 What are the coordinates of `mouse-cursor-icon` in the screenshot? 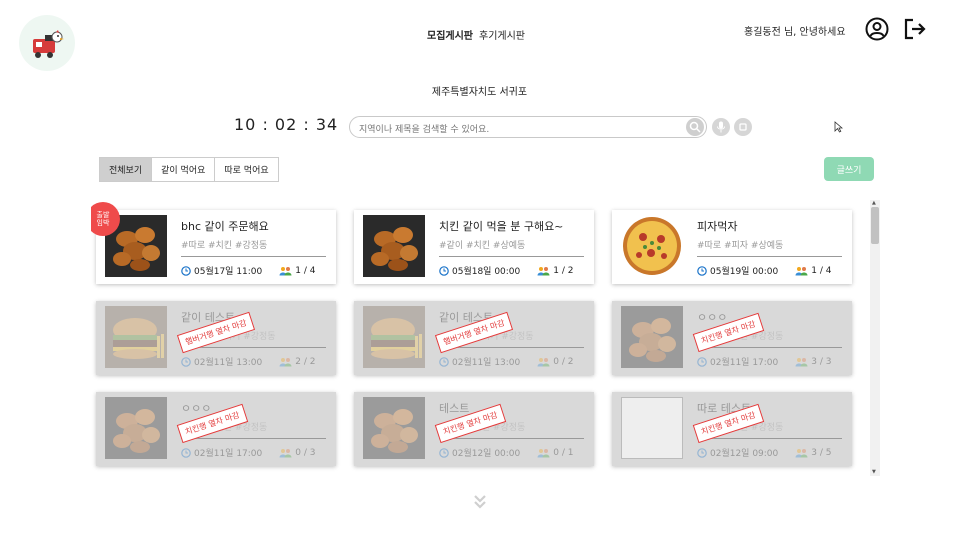 It's located at (838, 127).